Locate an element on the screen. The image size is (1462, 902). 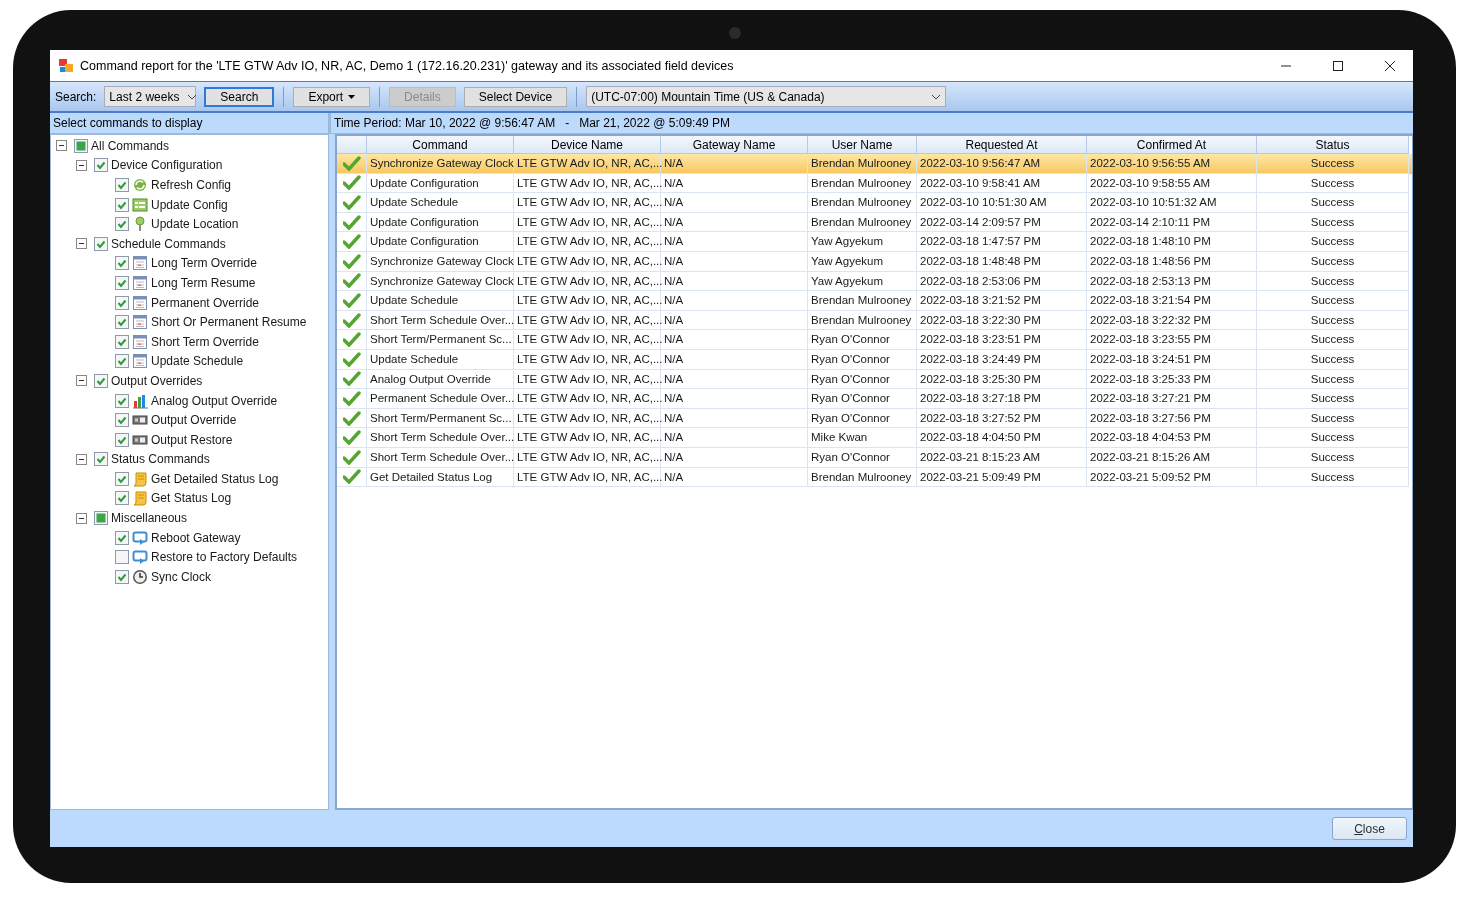
table-cell: 2022-03-18 3:21:54 PM is located at coordinates (1172, 301).